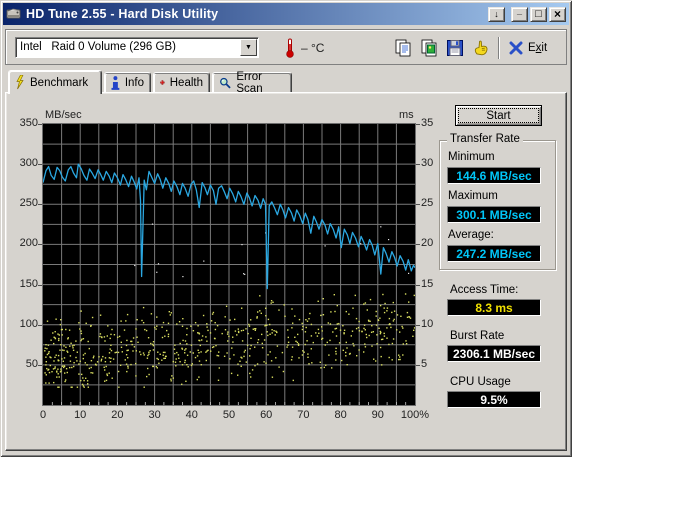  Describe the element at coordinates (225, 82) in the screenshot. I see `magnifier-icon` at that location.